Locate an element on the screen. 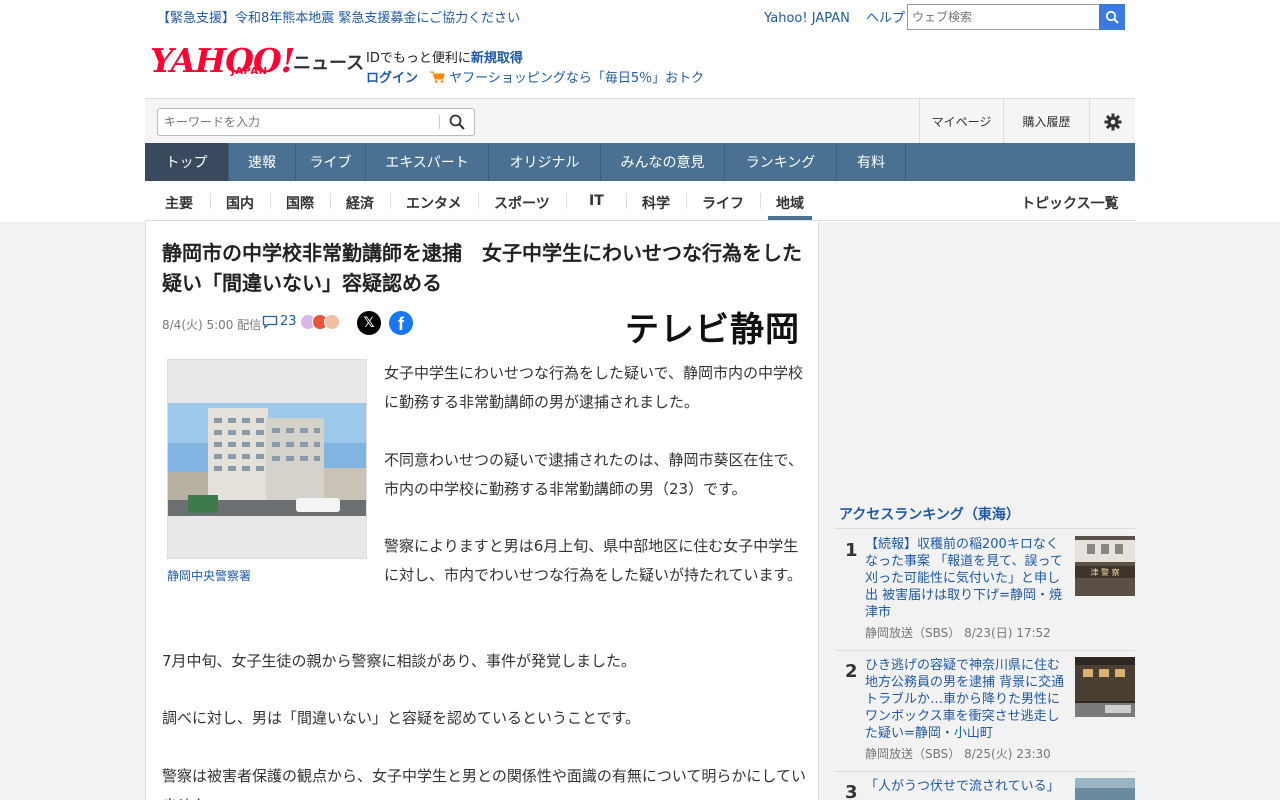 The height and width of the screenshot is (800, 1280). sub-nav-sports: スポーツ is located at coordinates (522, 203).